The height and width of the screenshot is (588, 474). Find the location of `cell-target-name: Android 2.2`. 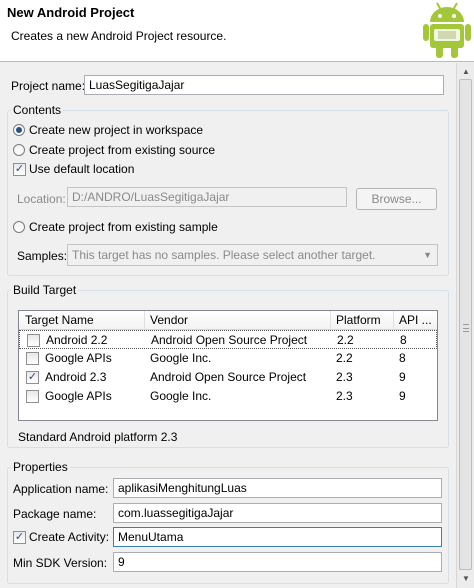

cell-target-name: Android 2.2 is located at coordinates (77, 340).